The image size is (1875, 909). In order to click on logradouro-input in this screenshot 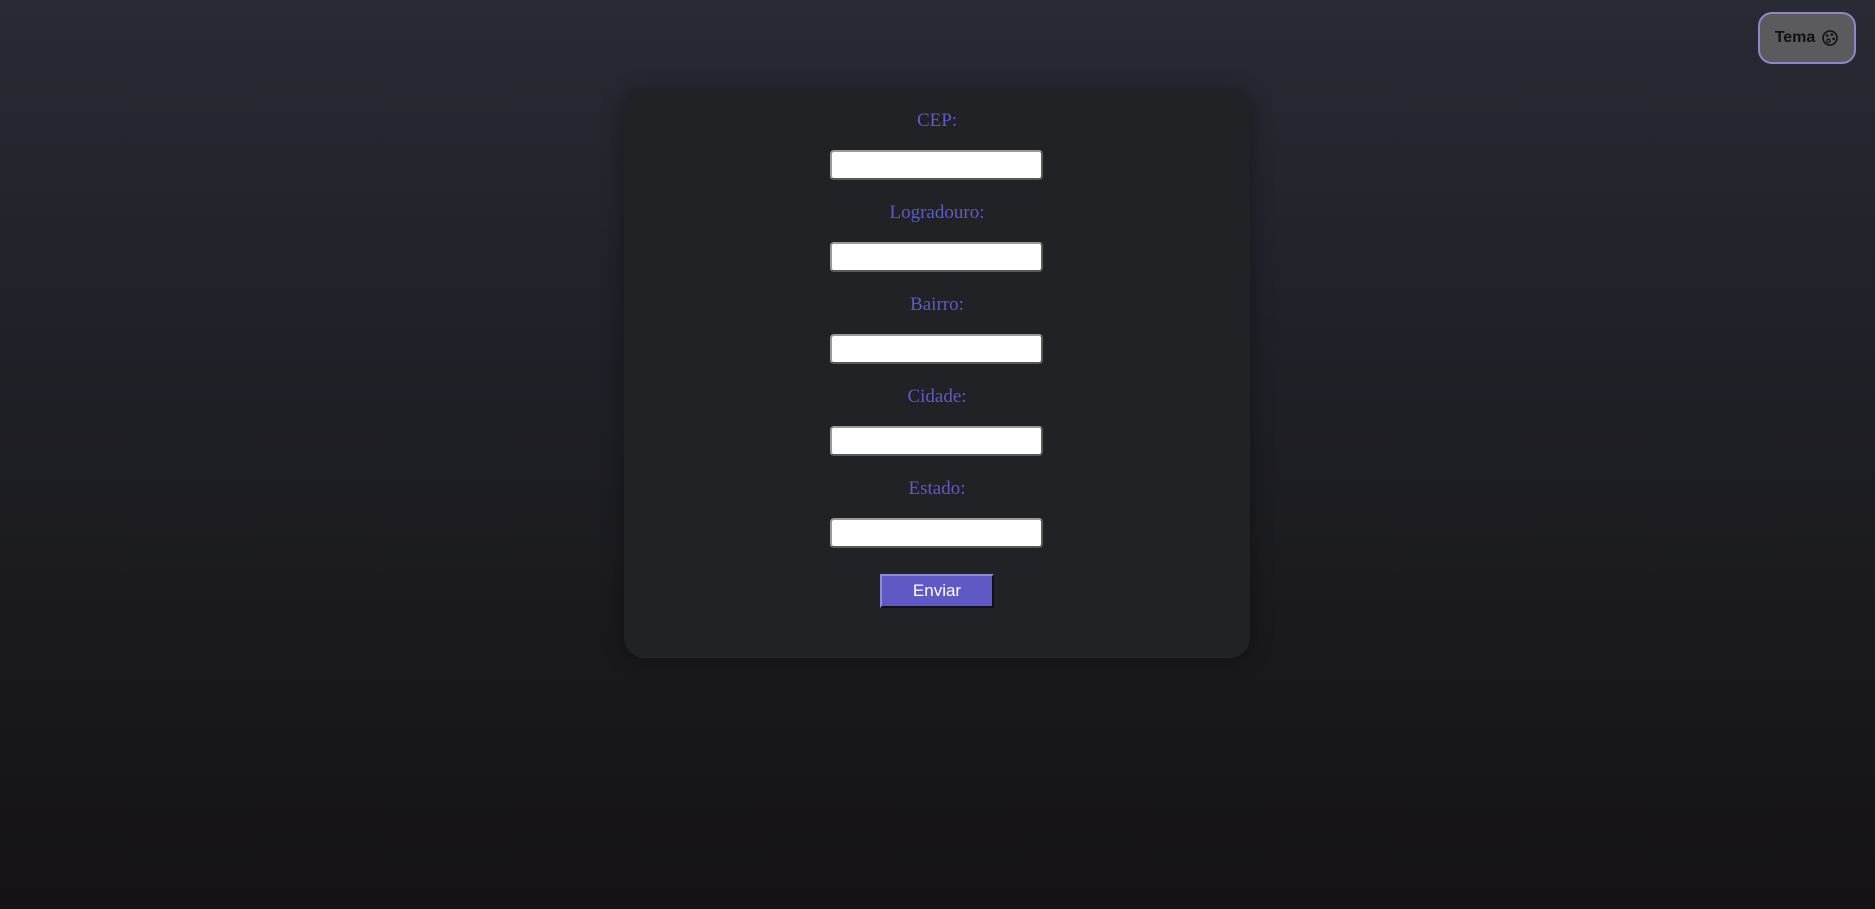, I will do `click(936, 257)`.